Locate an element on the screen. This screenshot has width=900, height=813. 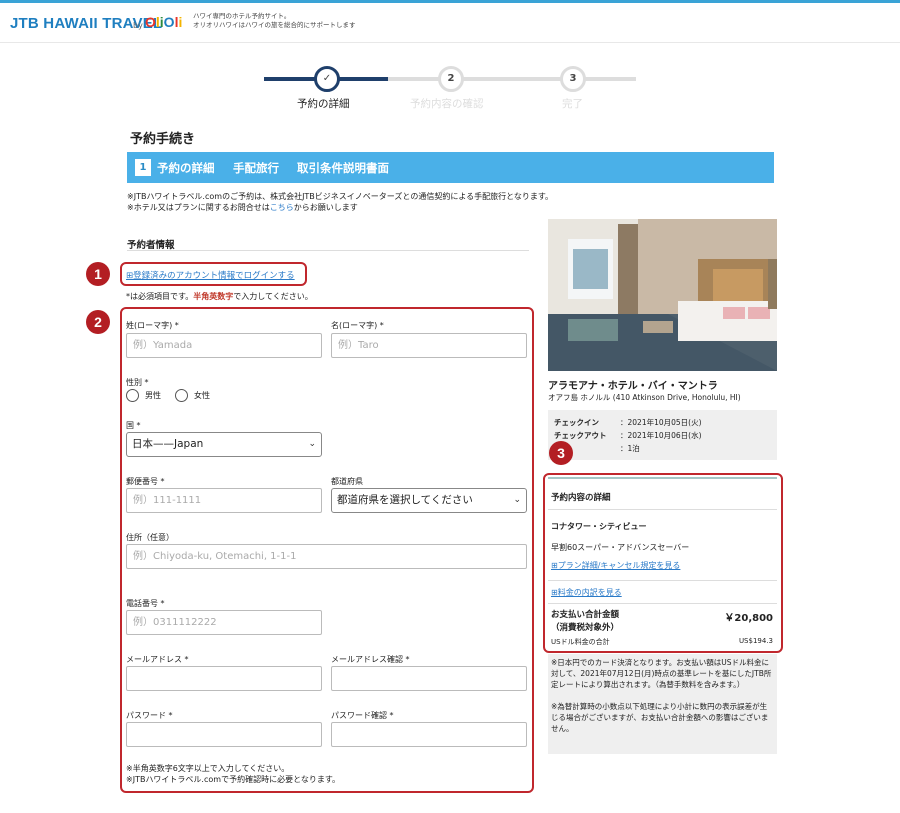
page-title: 予約手続き is located at coordinates (163, 139).